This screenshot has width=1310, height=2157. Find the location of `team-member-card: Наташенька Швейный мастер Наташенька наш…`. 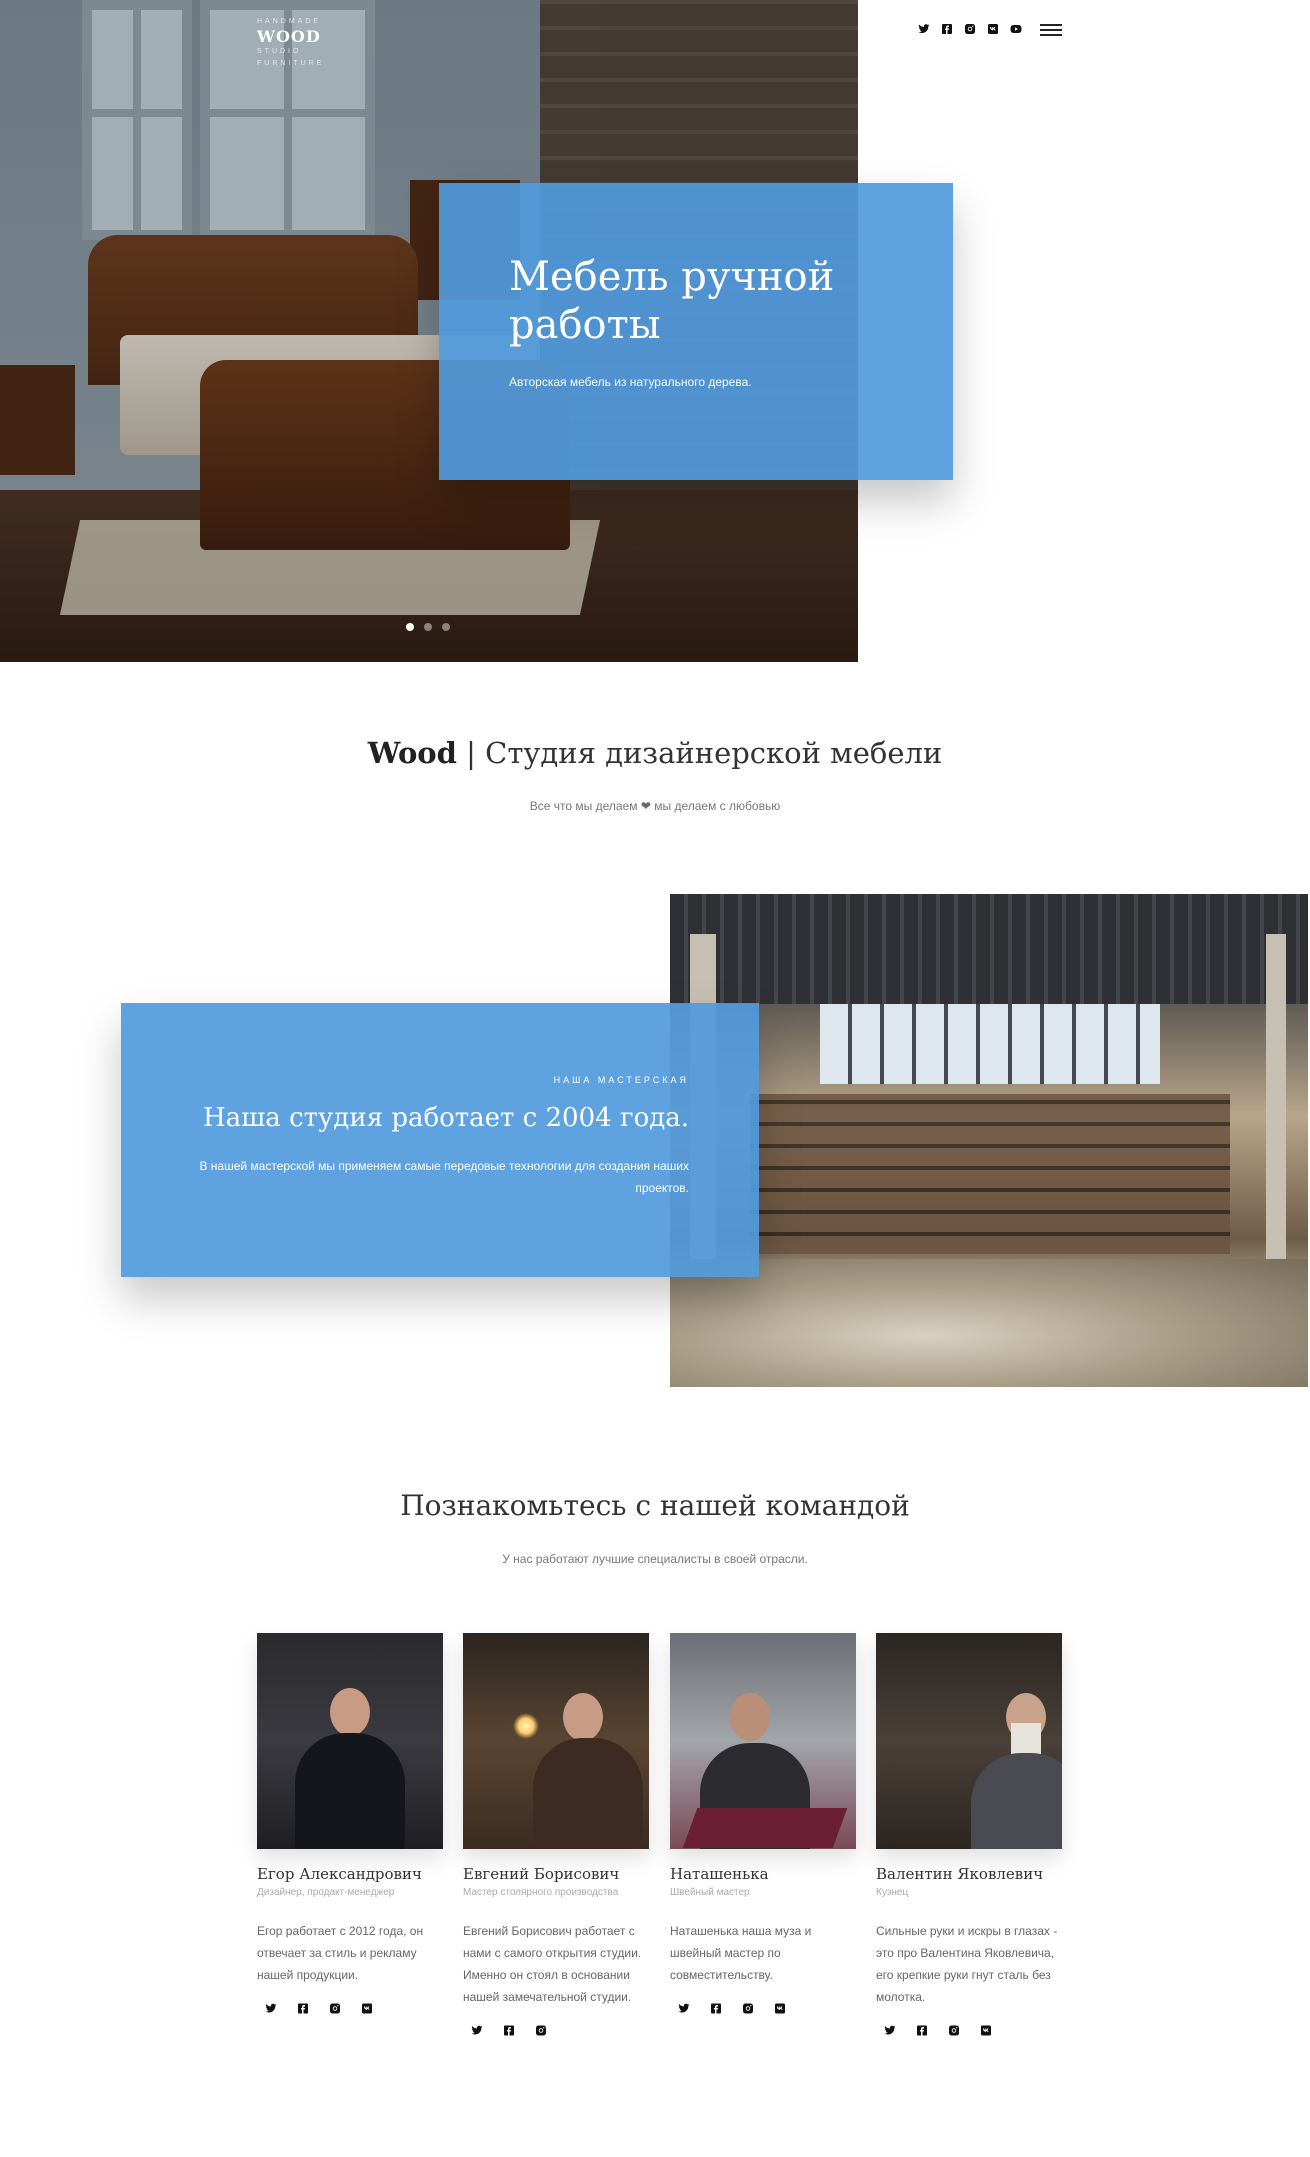

team-member-card: Наташенька Швейный мастер Наташенька наш… is located at coordinates (763, 1823).